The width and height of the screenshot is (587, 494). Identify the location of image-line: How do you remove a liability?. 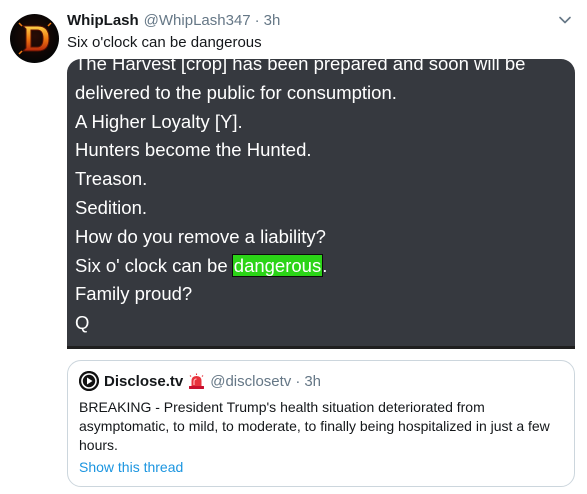
(200, 236).